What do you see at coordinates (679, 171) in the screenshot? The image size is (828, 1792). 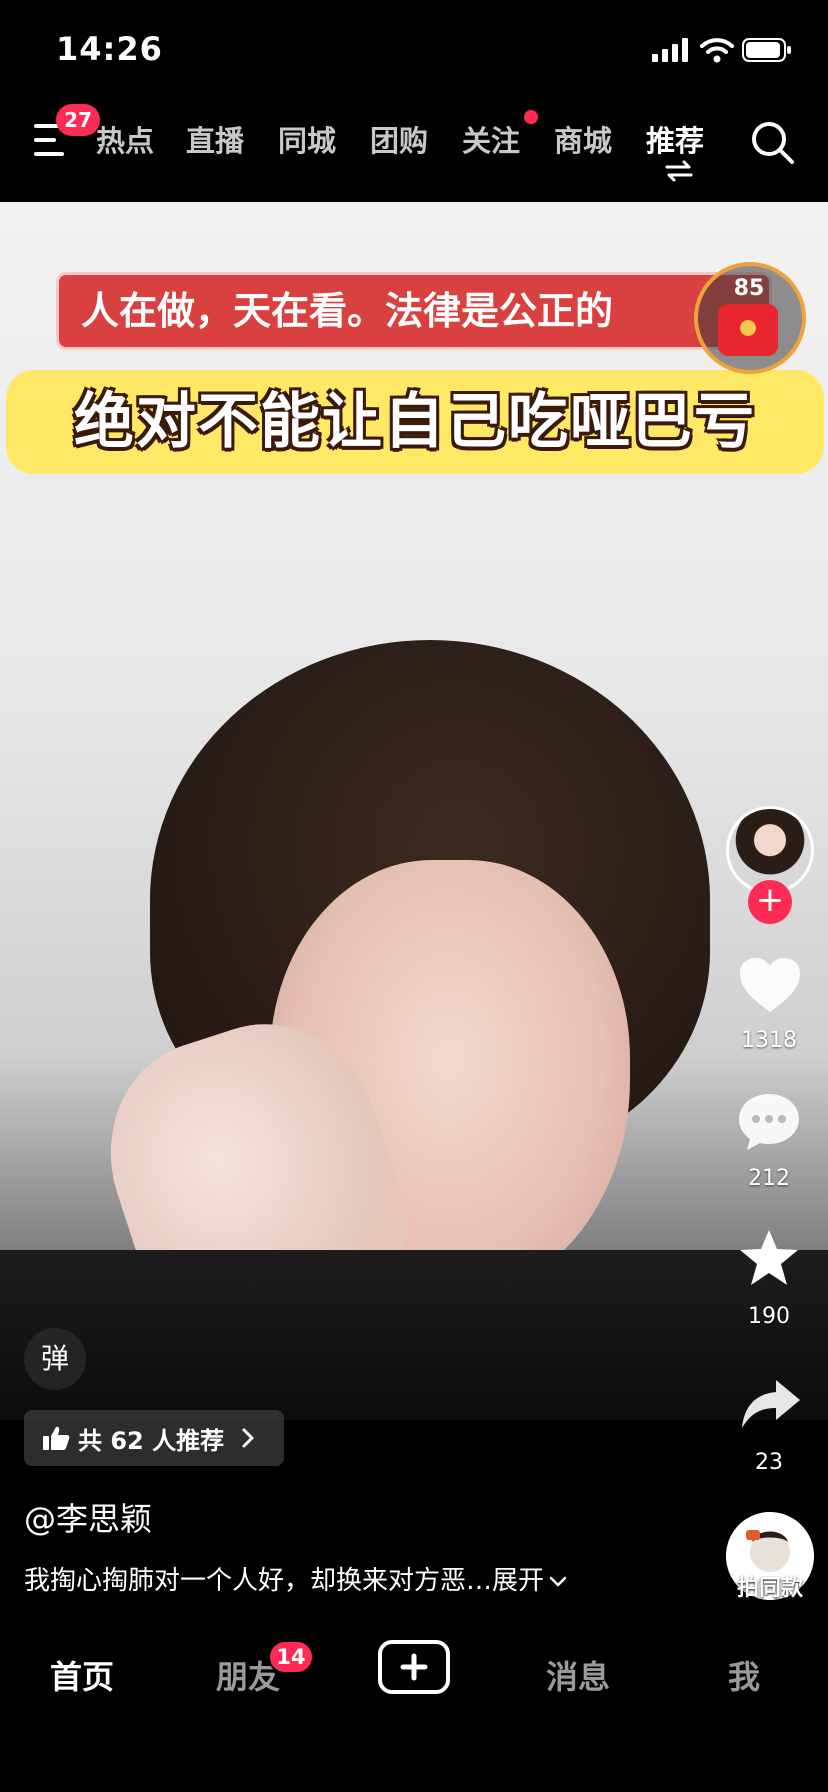 I see `switch-arrows-icon` at bounding box center [679, 171].